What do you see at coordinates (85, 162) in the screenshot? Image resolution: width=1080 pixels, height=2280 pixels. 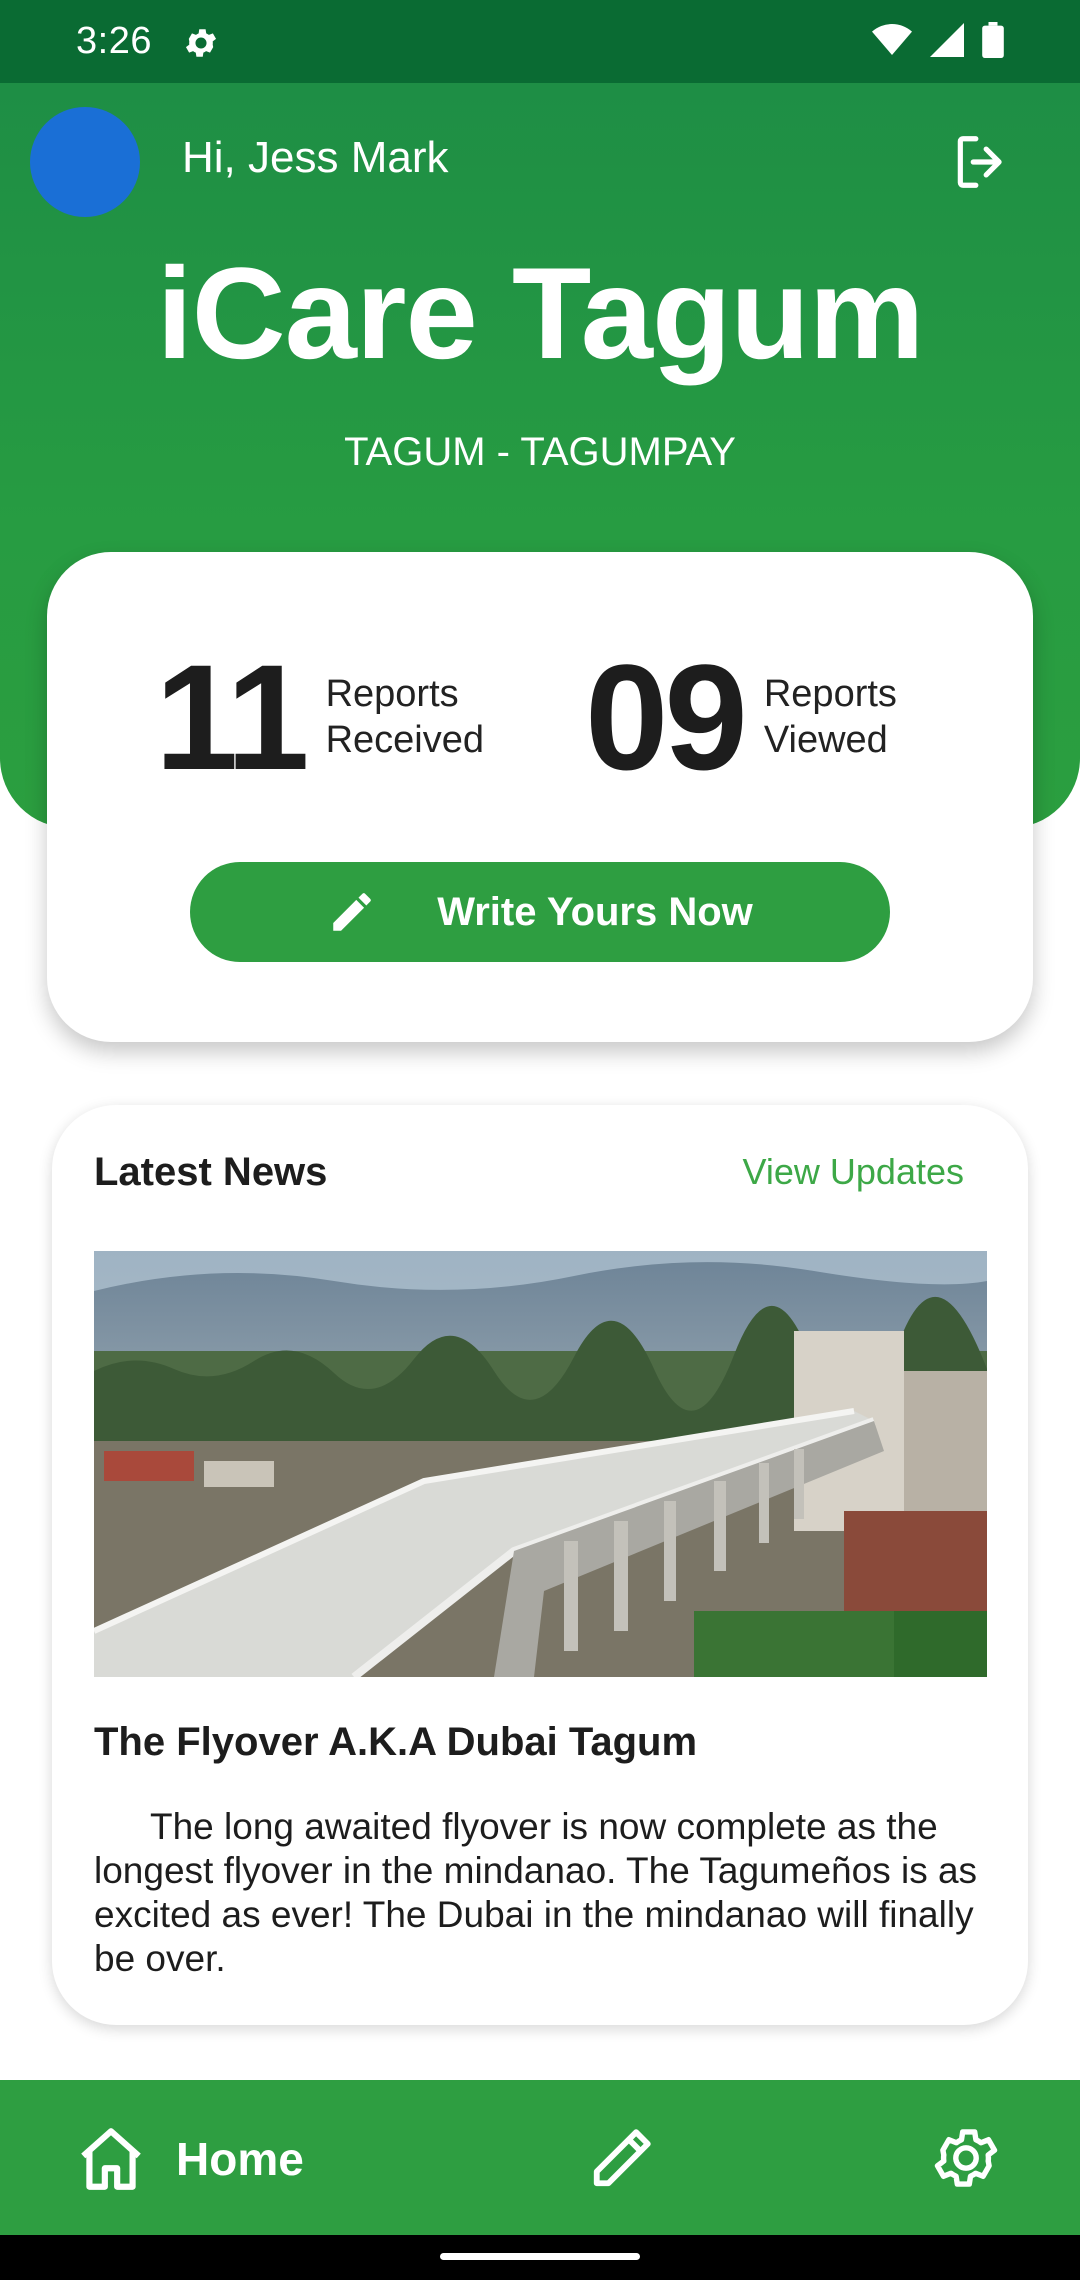 I see `avatar` at bounding box center [85, 162].